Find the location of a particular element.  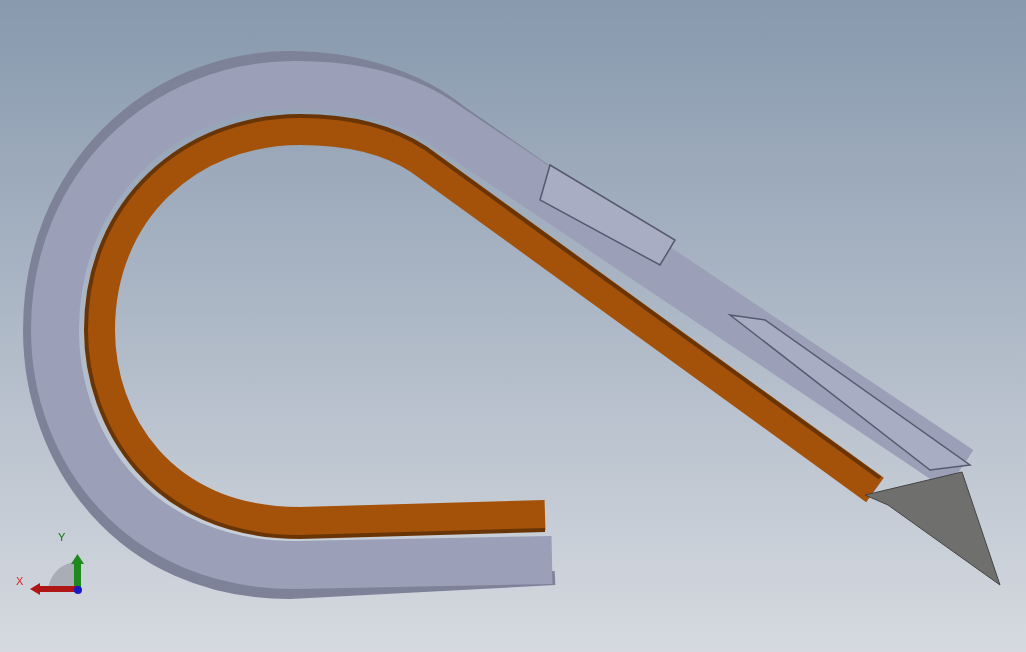

y-axis-label: Y is located at coordinates (62, 537).